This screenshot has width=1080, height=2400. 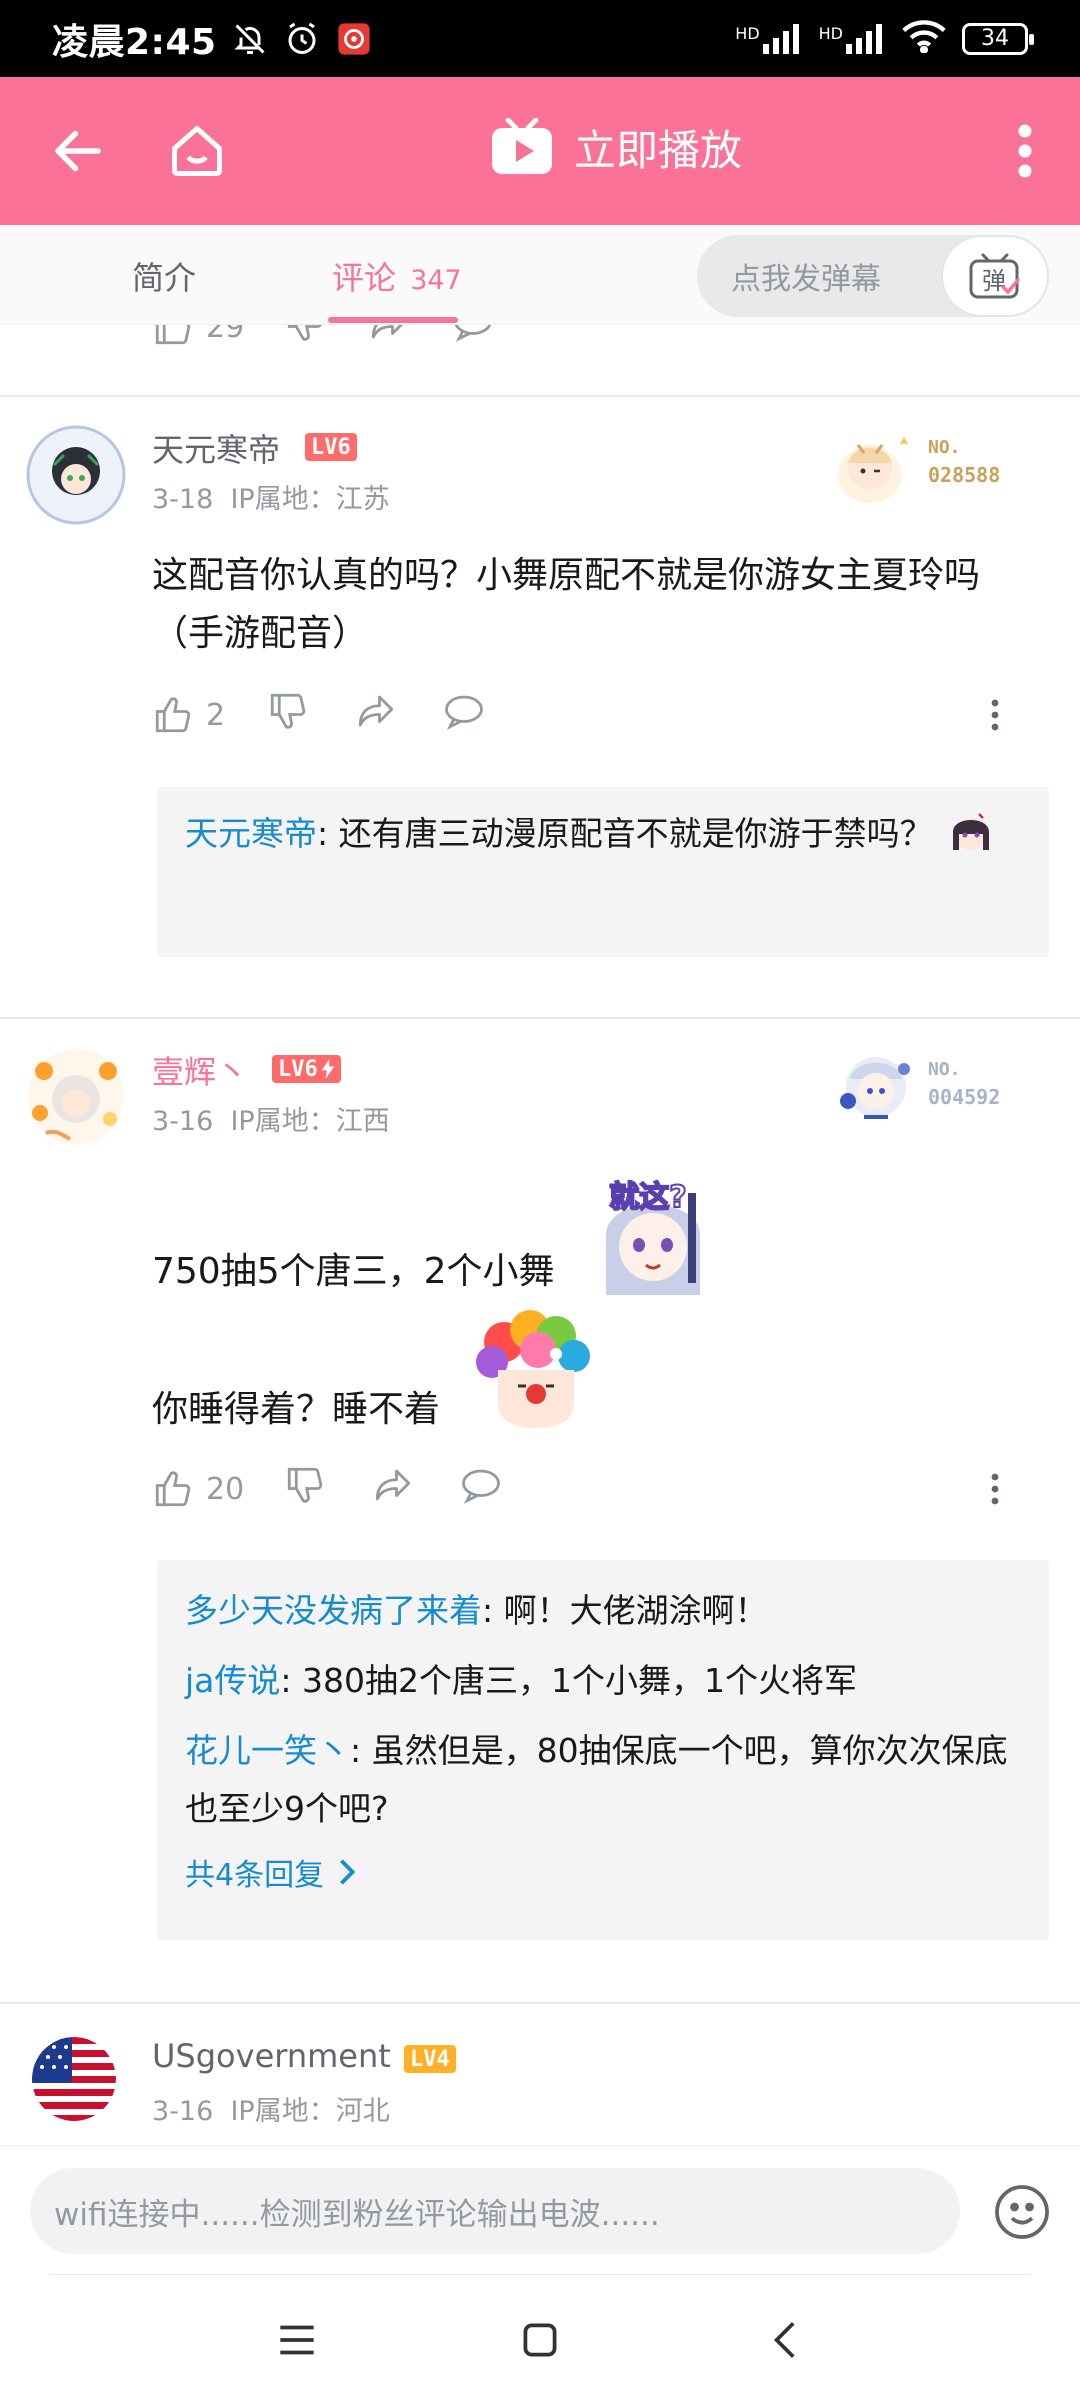 What do you see at coordinates (994, 281) in the screenshot?
I see `danmaku-icon-char: 弹` at bounding box center [994, 281].